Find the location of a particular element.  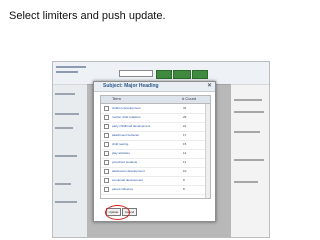

term-label: parent influence is located at coordinates (122, 189).